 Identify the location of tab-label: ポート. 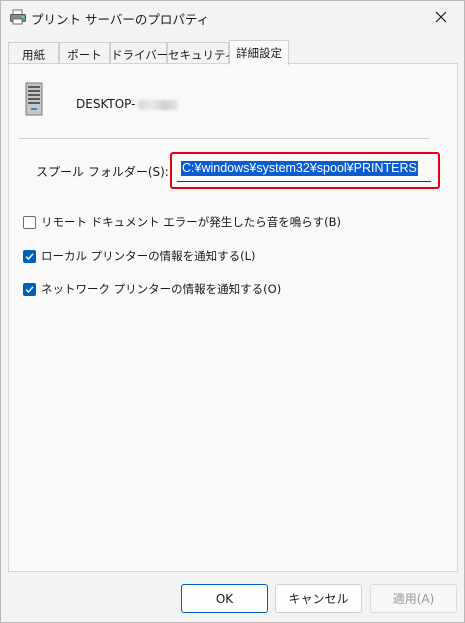
(84, 55).